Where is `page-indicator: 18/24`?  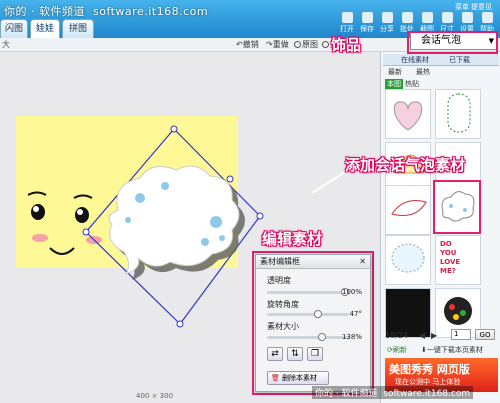
page-indicator: 18/24 is located at coordinates (397, 335).